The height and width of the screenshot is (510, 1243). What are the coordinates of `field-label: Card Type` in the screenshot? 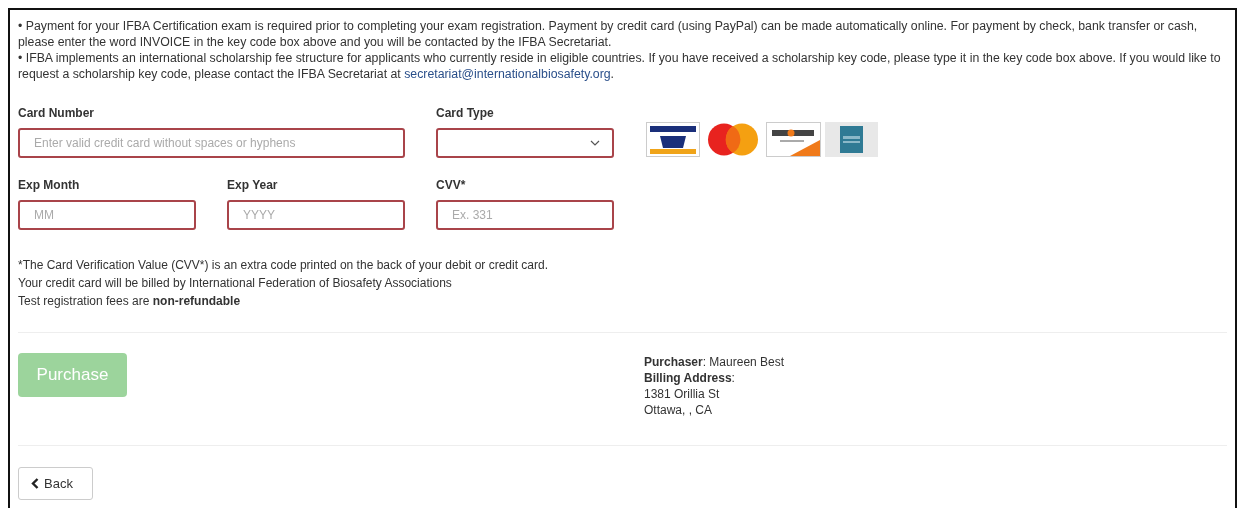 It's located at (465, 113).